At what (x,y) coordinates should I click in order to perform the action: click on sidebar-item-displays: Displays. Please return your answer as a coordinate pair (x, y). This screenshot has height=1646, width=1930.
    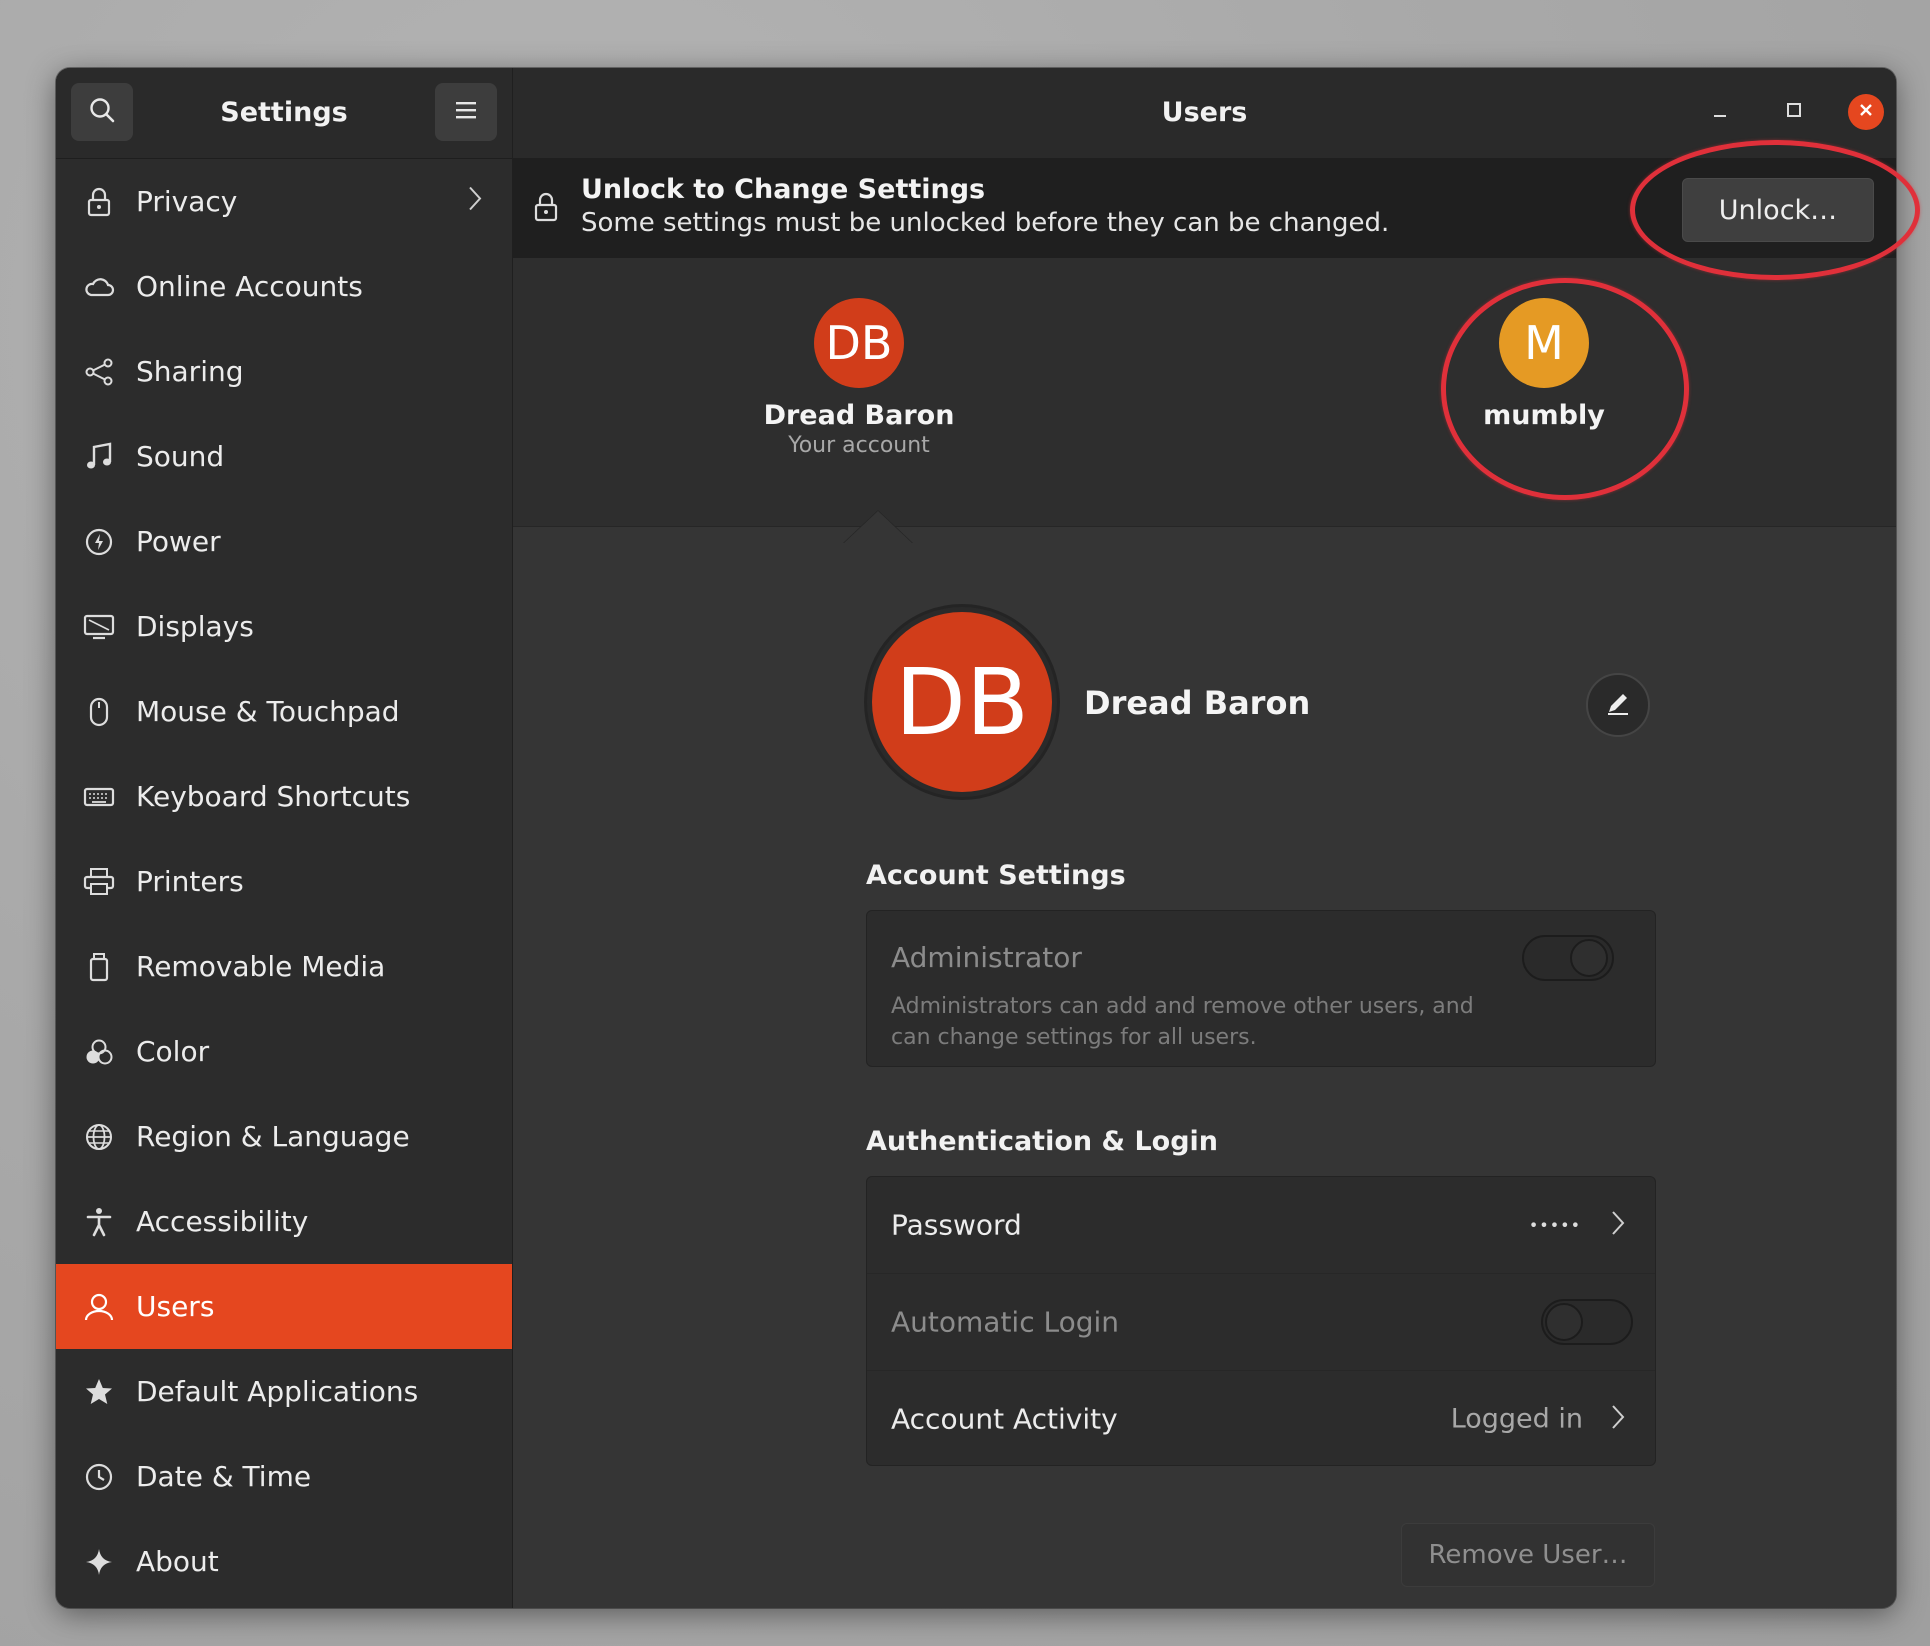
    Looking at the image, I should click on (284, 626).